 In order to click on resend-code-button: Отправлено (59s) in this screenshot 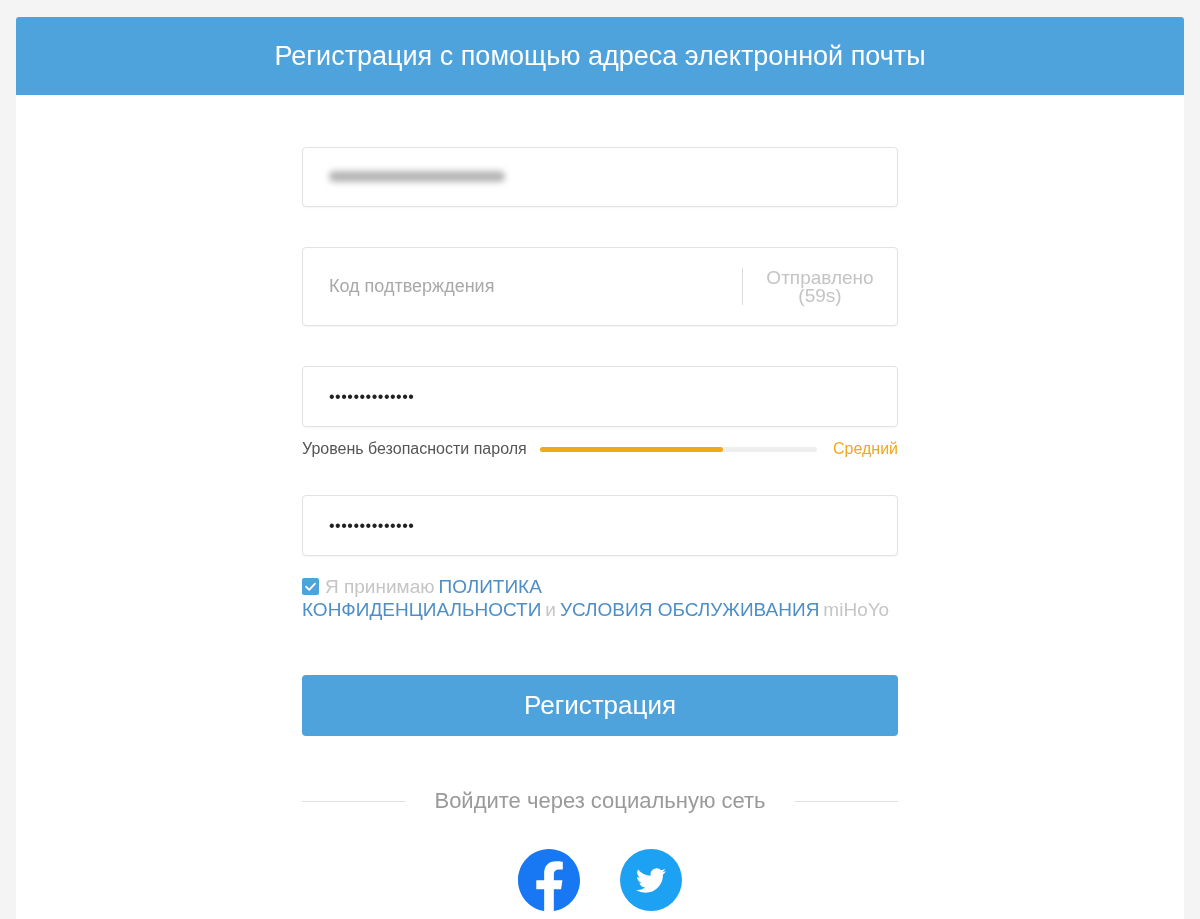, I will do `click(820, 286)`.